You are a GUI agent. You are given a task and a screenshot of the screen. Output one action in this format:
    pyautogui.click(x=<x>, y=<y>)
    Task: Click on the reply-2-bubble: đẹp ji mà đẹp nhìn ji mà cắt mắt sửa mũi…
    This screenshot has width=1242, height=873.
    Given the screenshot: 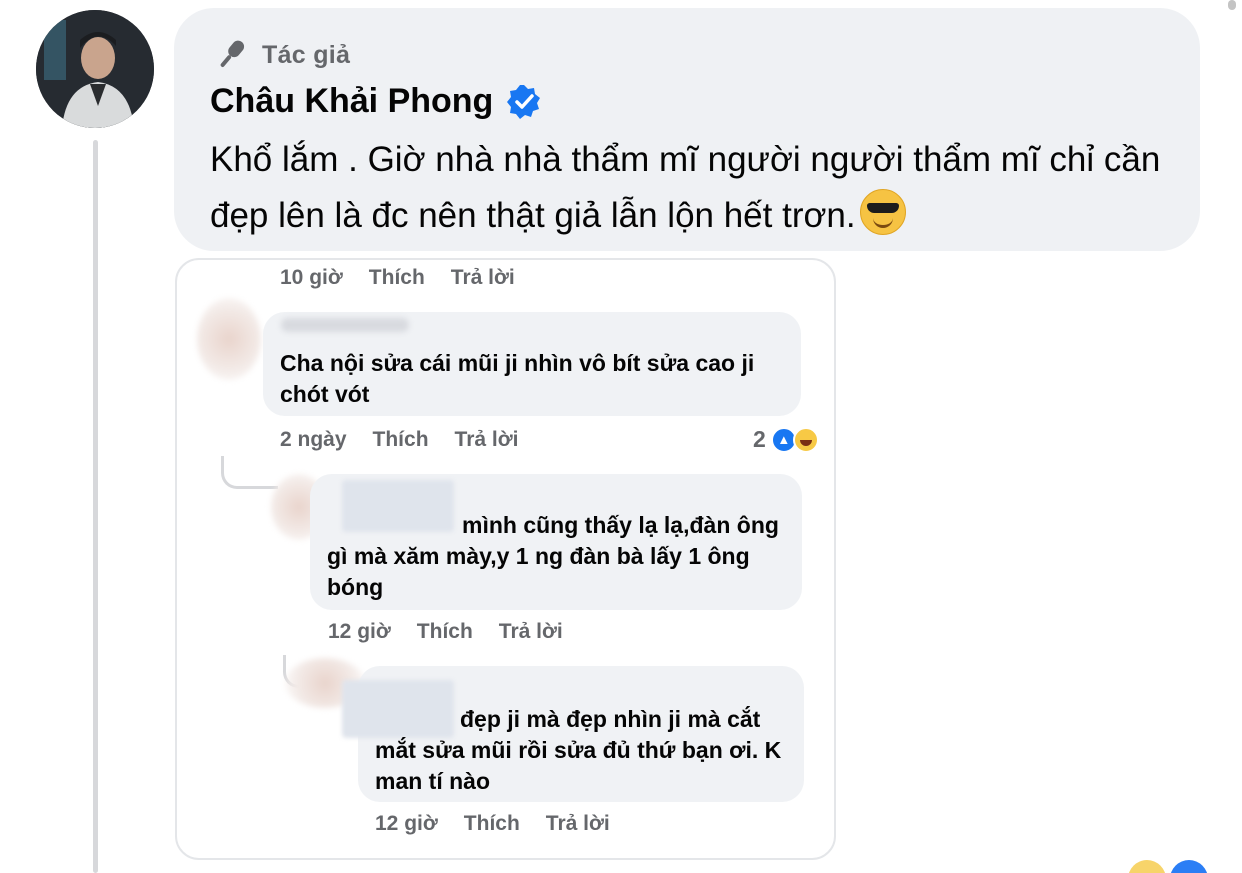 What is the action you would take?
    pyautogui.click(x=573, y=734)
    